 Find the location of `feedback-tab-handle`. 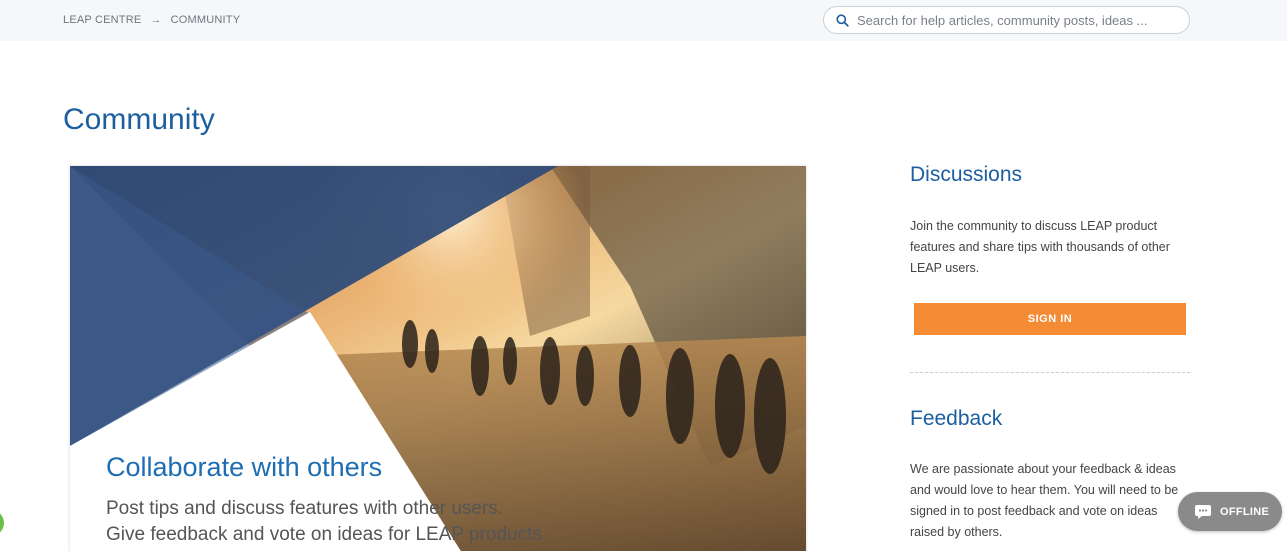

feedback-tab-handle is located at coordinates (2, 523).